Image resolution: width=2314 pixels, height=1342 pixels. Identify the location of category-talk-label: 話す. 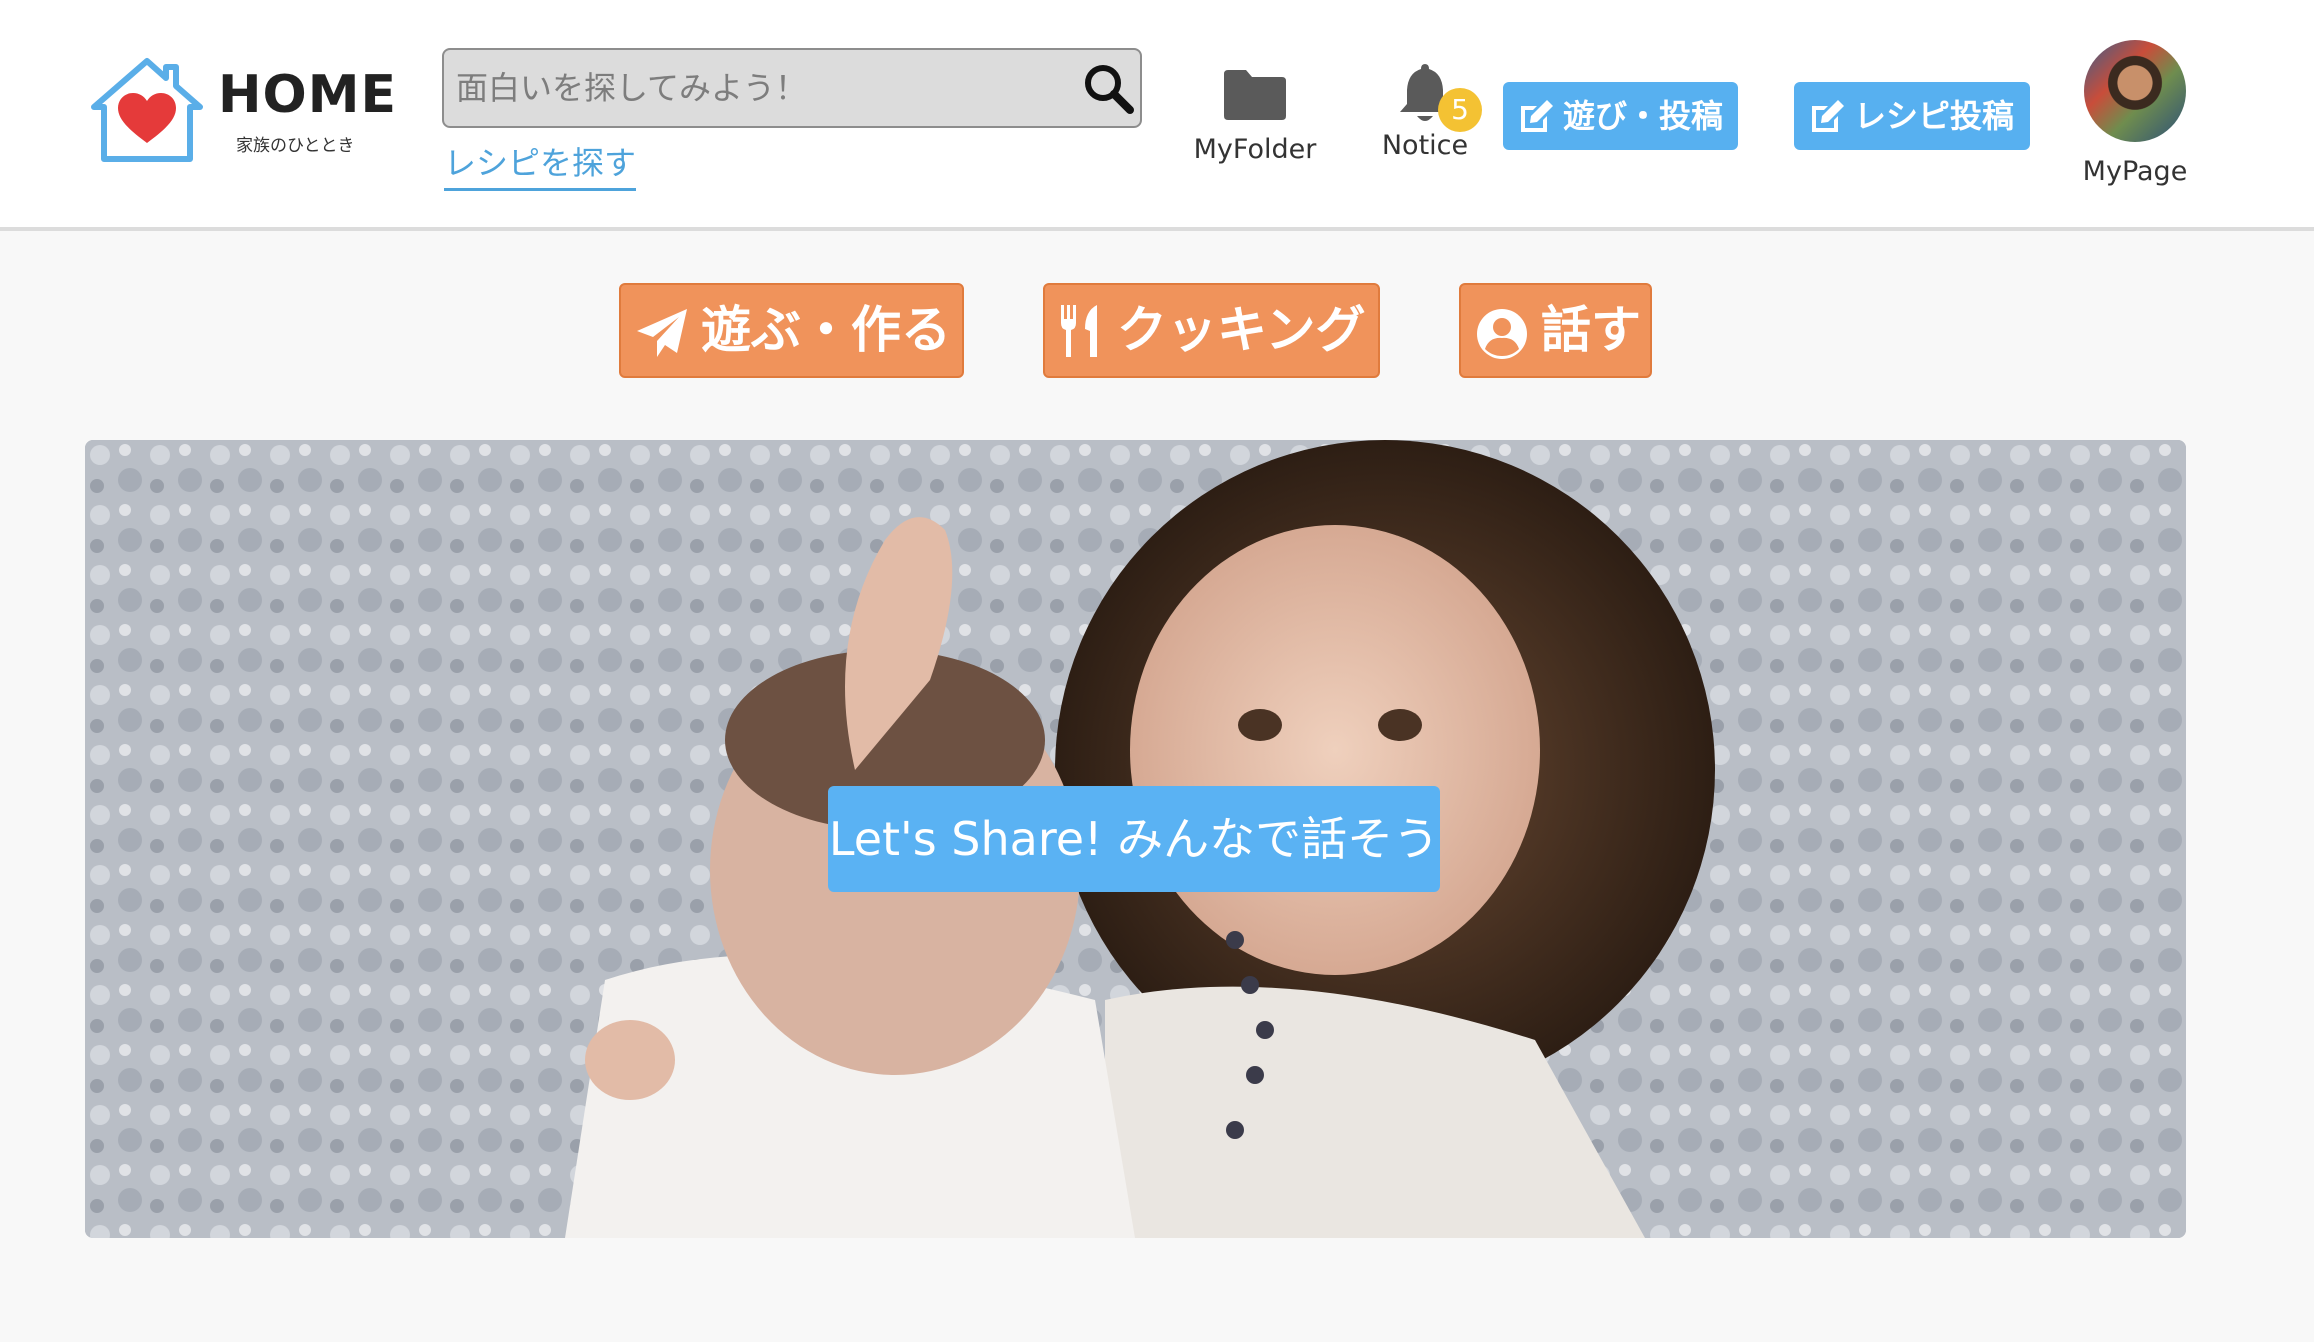
(1591, 330).